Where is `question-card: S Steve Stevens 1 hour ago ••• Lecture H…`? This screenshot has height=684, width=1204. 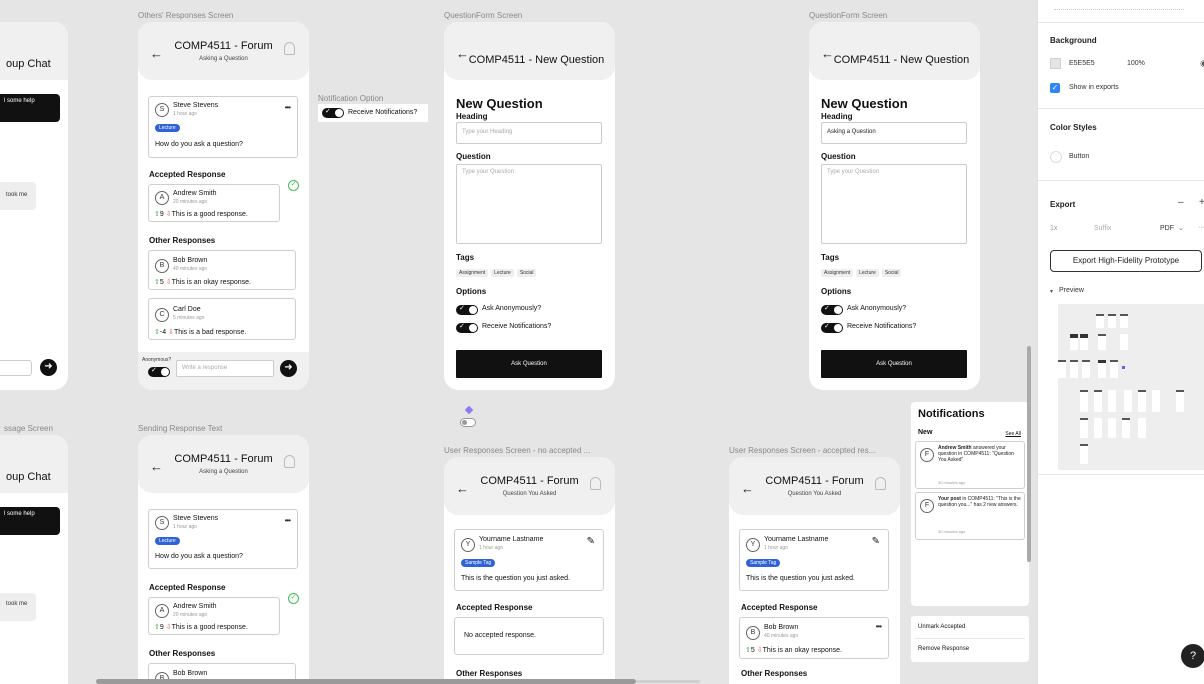
question-card: S Steve Stevens 1 hour ago ••• Lecture H… is located at coordinates (223, 539).